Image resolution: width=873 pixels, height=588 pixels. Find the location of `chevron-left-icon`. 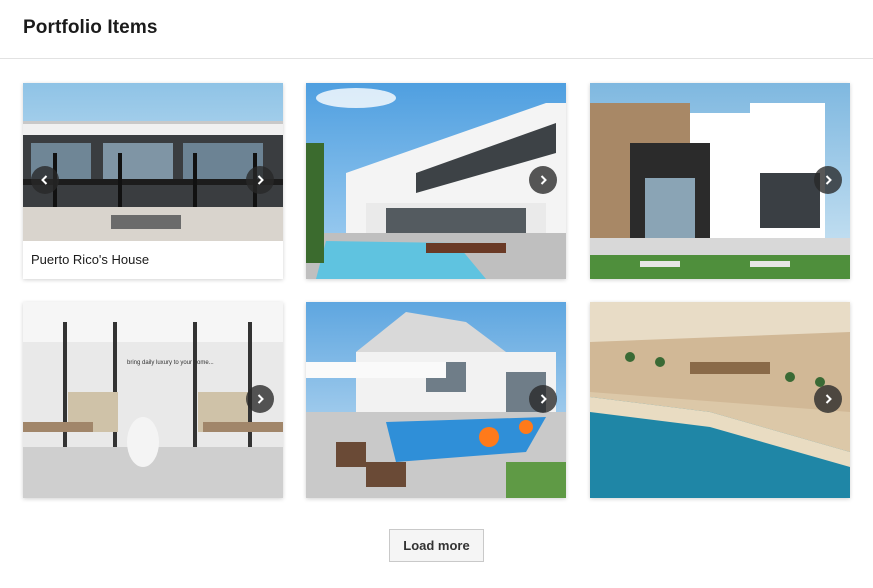

chevron-left-icon is located at coordinates (44, 180).